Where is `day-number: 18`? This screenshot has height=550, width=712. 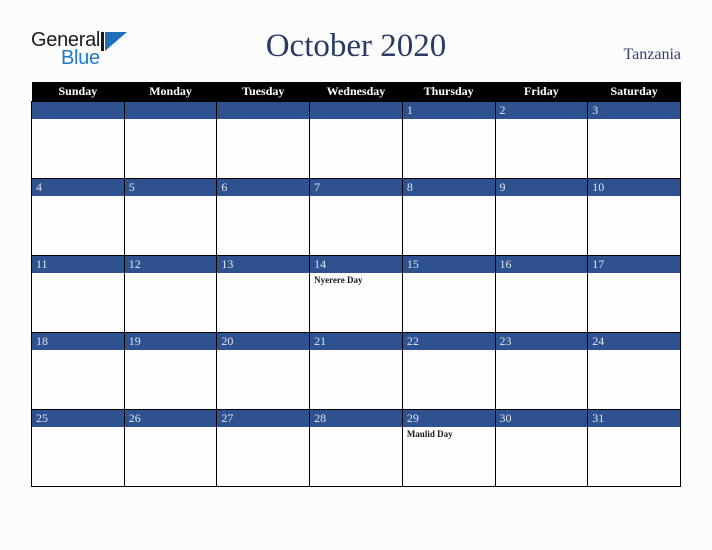
day-number: 18 is located at coordinates (78, 341).